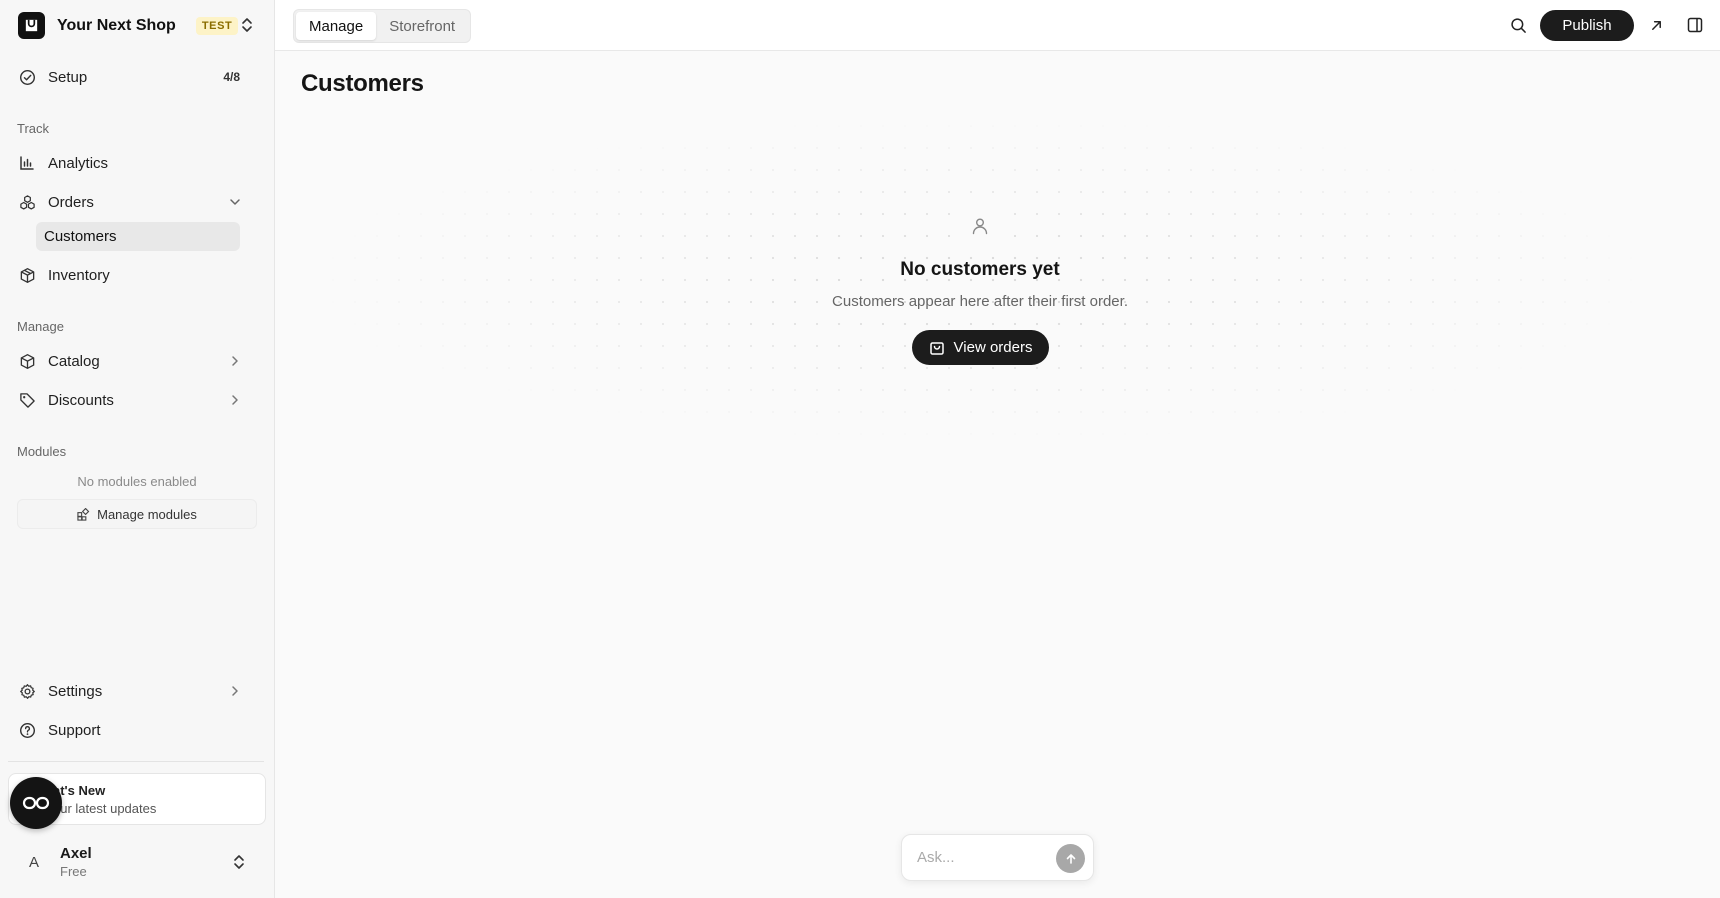 Image resolution: width=1720 pixels, height=898 pixels. What do you see at coordinates (74, 730) in the screenshot?
I see `sidebar-item-label: Support` at bounding box center [74, 730].